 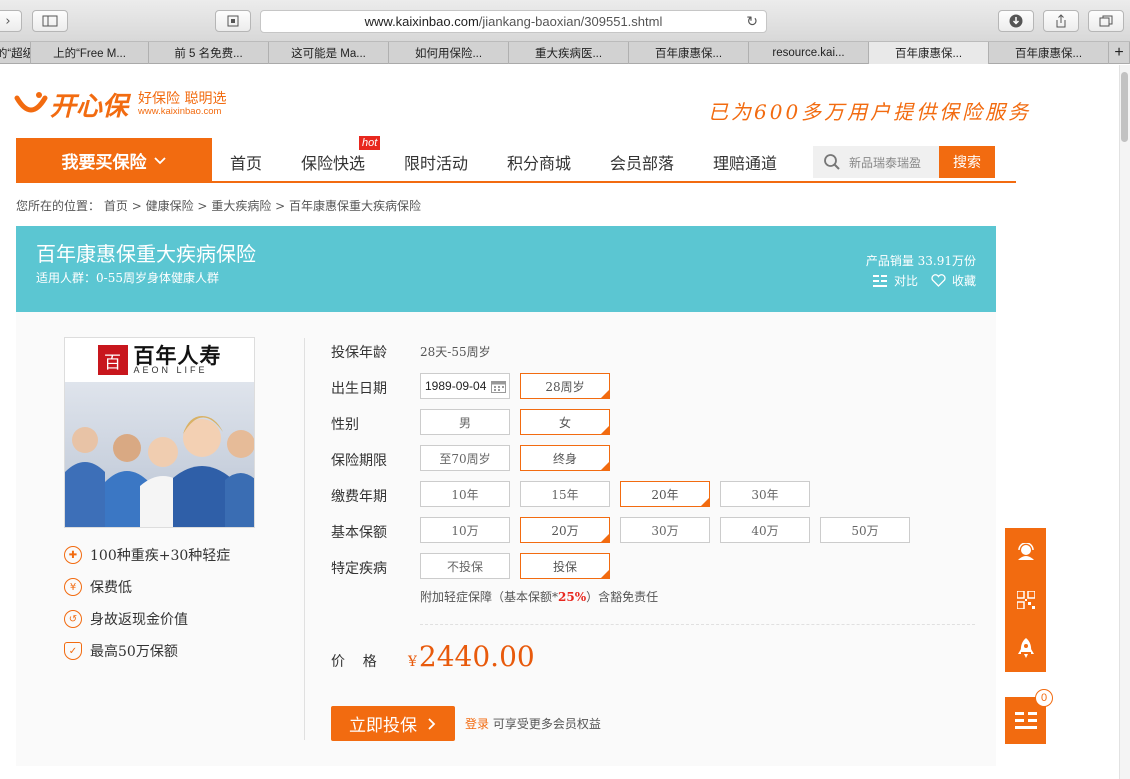 What do you see at coordinates (465, 494) in the screenshot?
I see `pay-option-10: 10年` at bounding box center [465, 494].